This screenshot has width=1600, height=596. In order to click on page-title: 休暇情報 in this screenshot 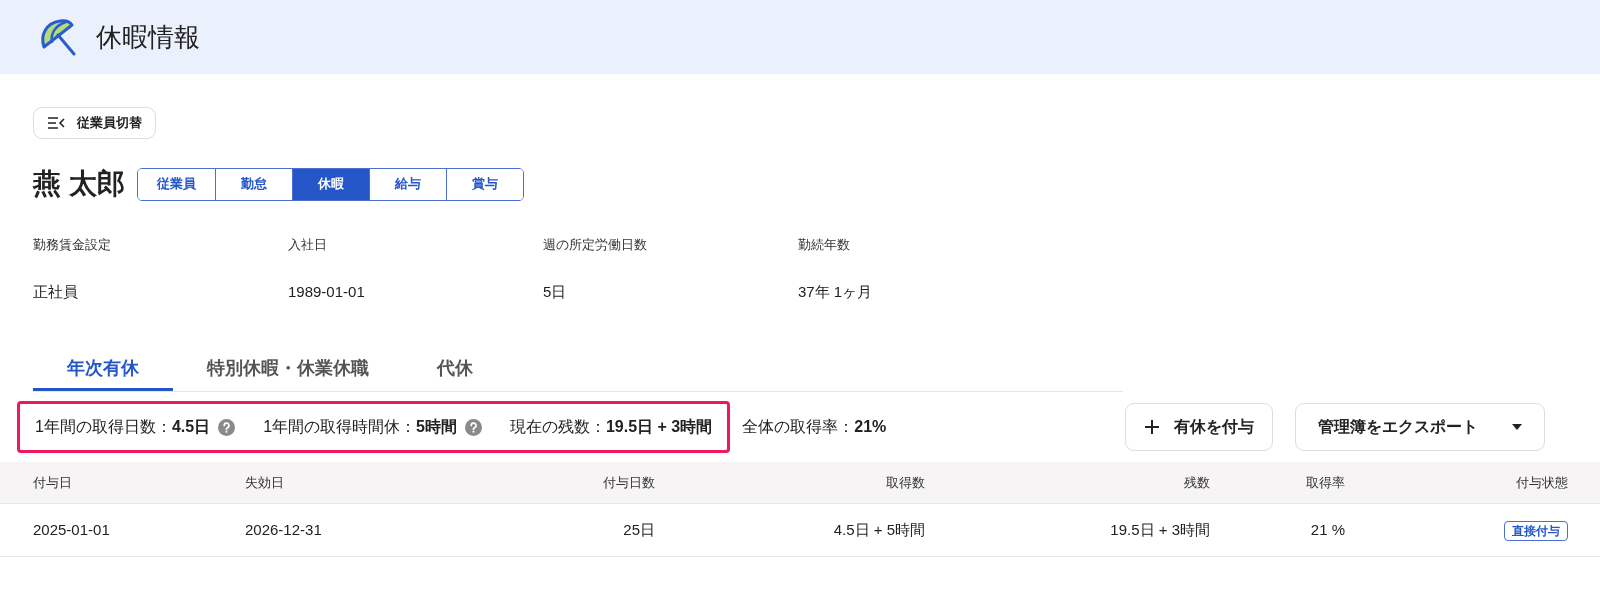, I will do `click(148, 37)`.